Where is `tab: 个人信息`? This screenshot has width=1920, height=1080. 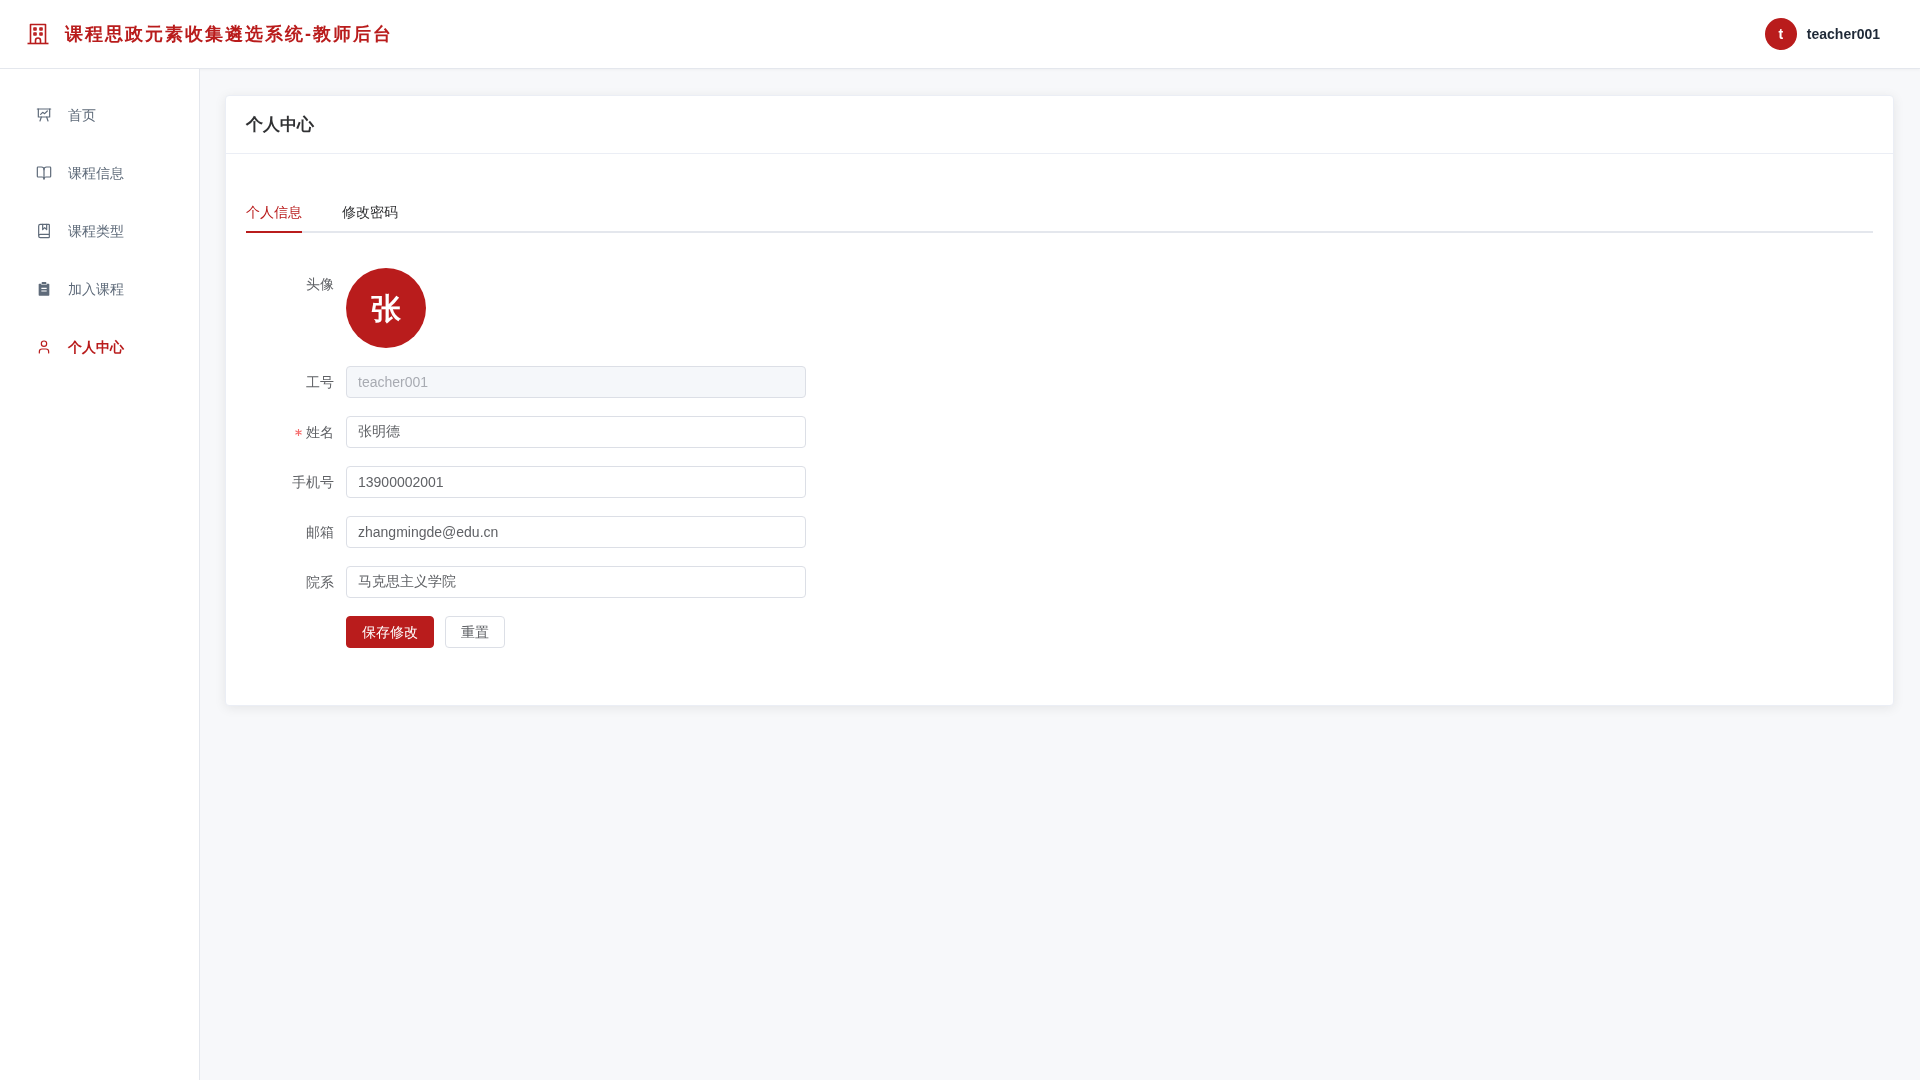 tab: 个人信息 is located at coordinates (274, 213).